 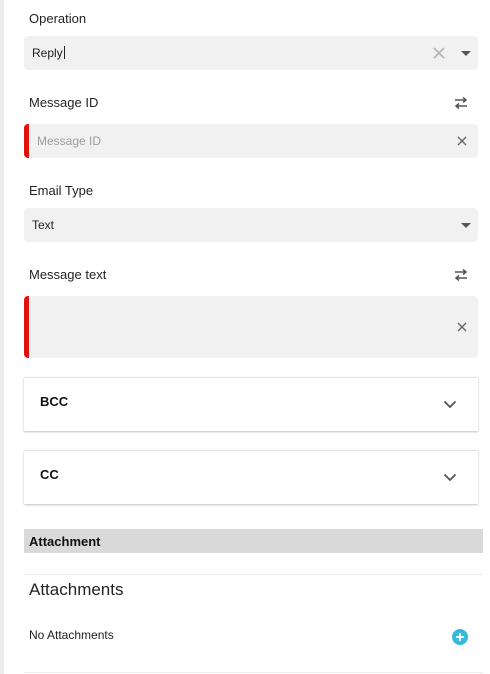 What do you see at coordinates (69, 141) in the screenshot?
I see `message-id-placeholder: Message ID` at bounding box center [69, 141].